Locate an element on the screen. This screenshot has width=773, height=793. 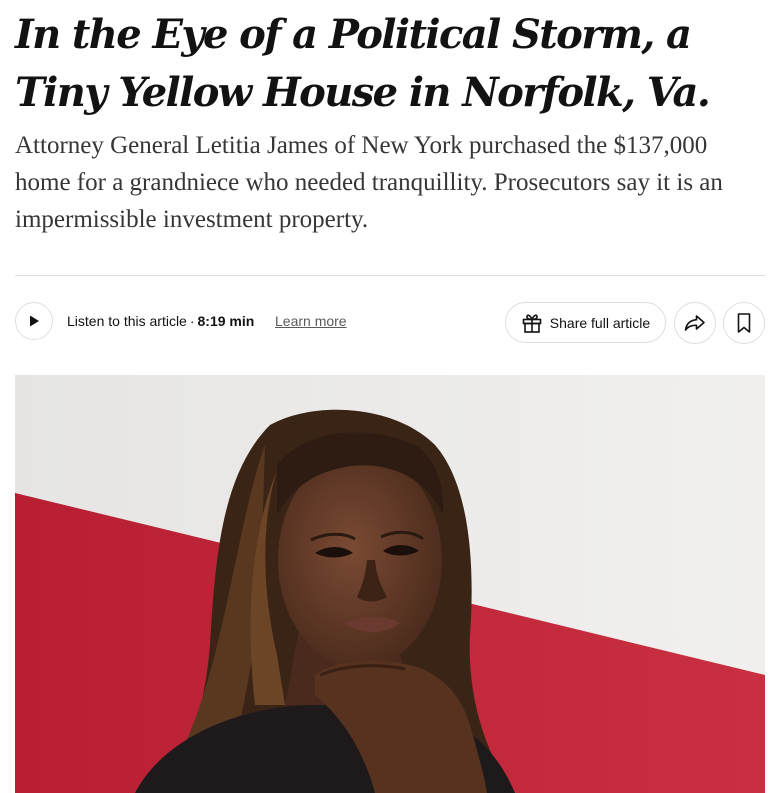
share-label: Share full article is located at coordinates (600, 322).